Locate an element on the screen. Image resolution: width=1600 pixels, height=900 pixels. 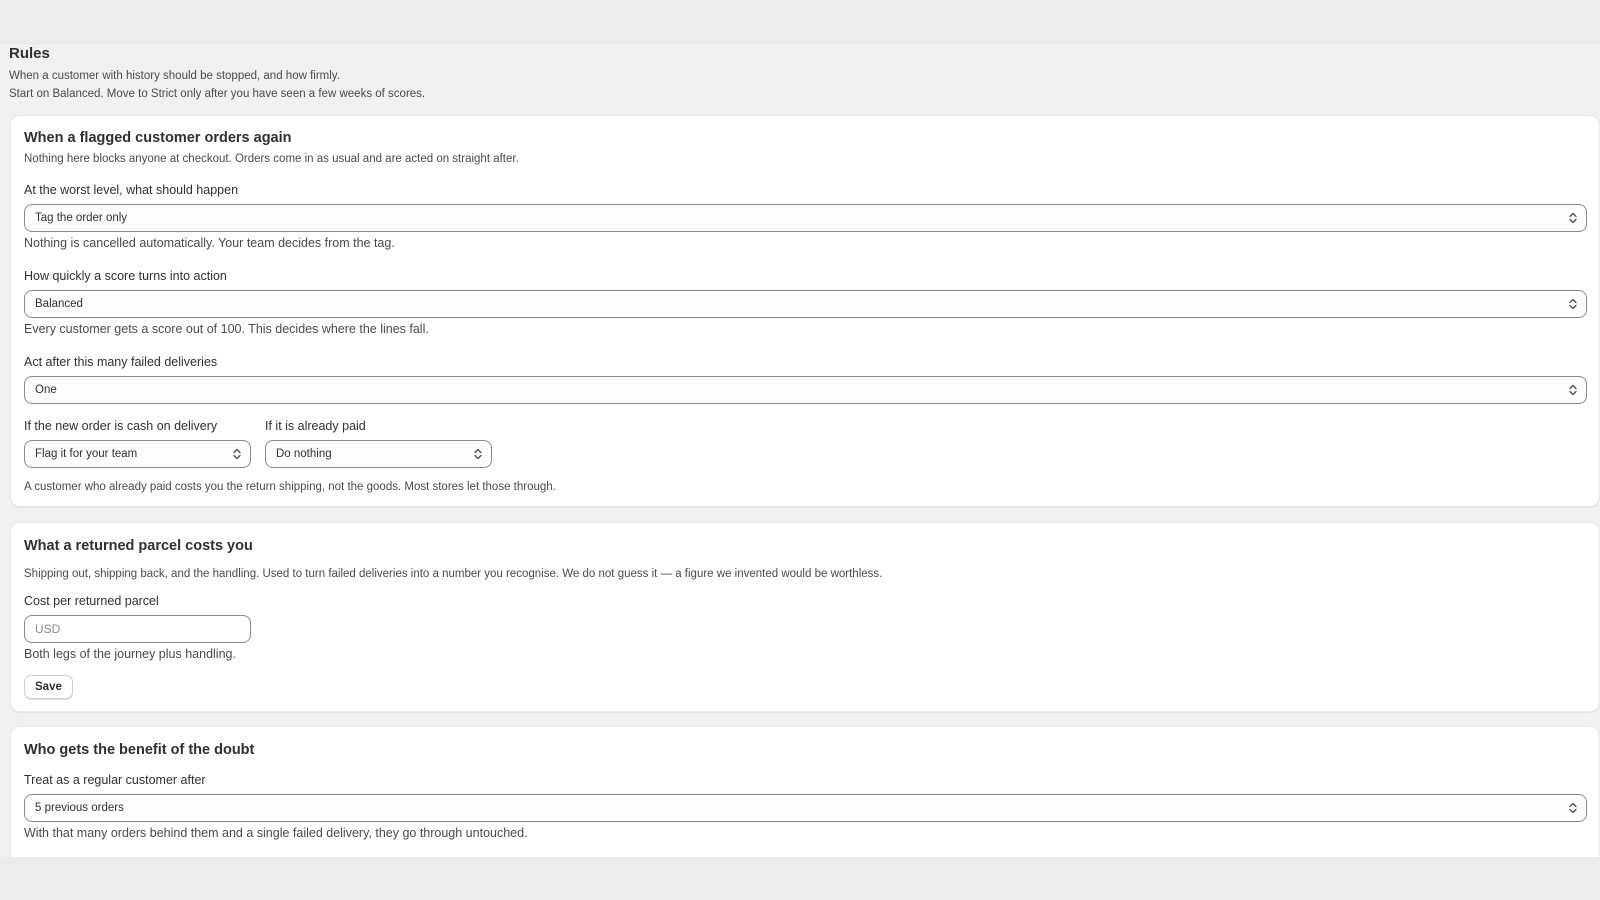
cod-select: Flag it for your team is located at coordinates (137, 454).